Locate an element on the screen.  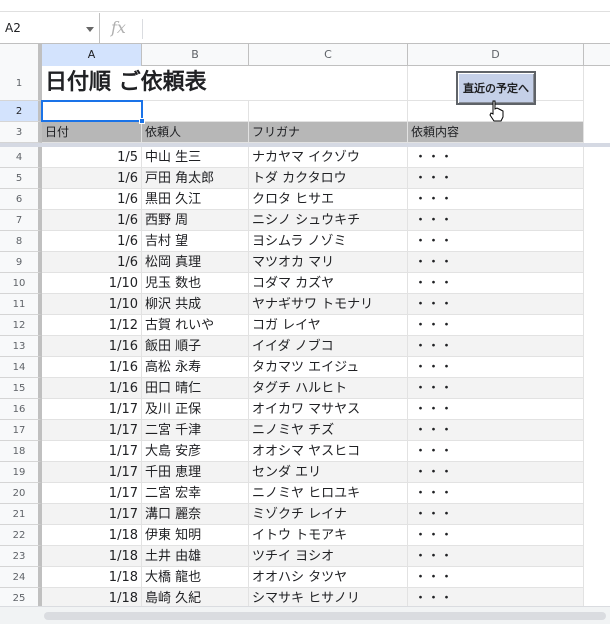
cell-furigana: オオシマ ヤスヒコ is located at coordinates (328, 451).